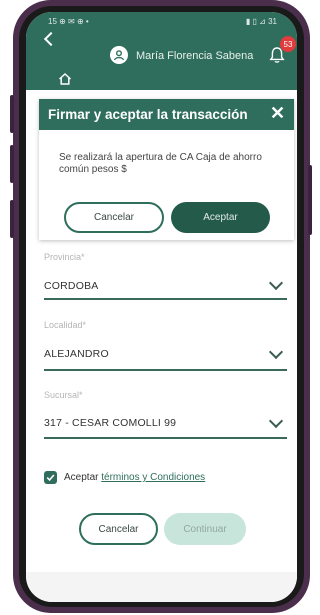 The height and width of the screenshot is (615, 320). What do you see at coordinates (310, 200) in the screenshot?
I see `power-button` at bounding box center [310, 200].